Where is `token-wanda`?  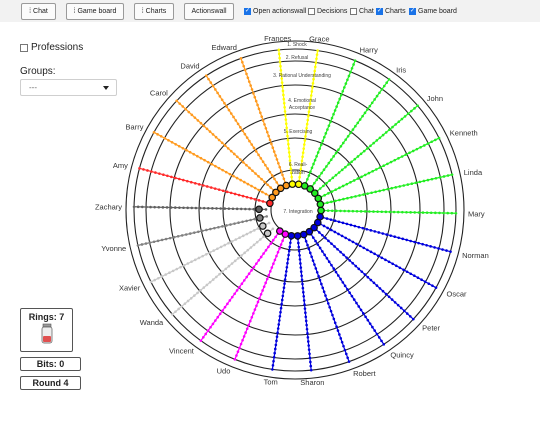
token-wanda is located at coordinates (267, 233).